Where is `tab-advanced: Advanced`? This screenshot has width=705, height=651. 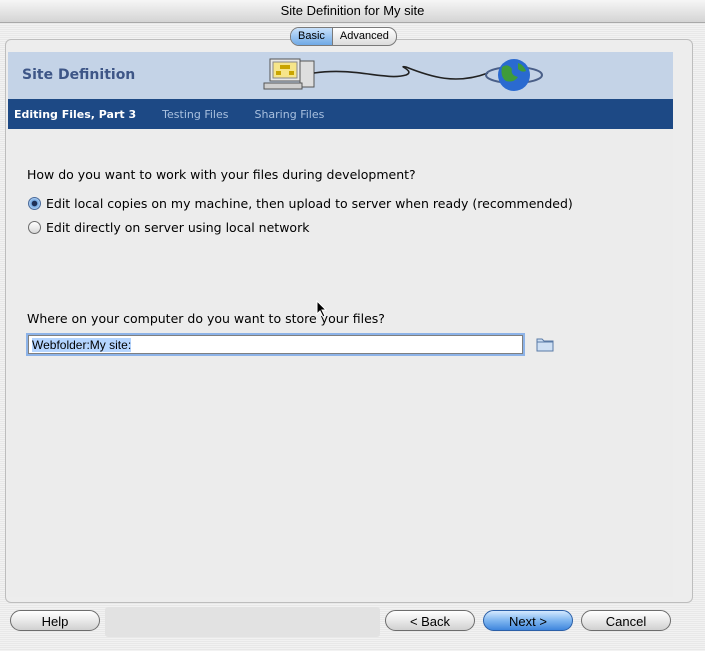 tab-advanced: Advanced is located at coordinates (364, 36).